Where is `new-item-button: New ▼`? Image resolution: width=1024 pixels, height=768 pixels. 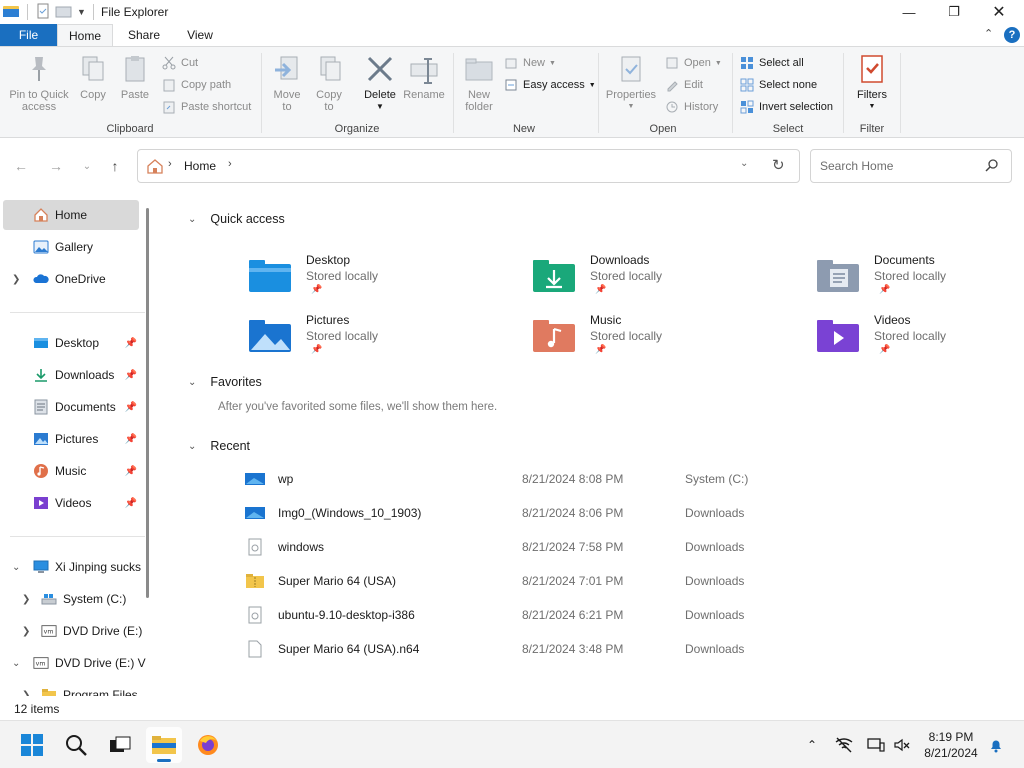
new-item-button: New ▼ is located at coordinates (529, 63).